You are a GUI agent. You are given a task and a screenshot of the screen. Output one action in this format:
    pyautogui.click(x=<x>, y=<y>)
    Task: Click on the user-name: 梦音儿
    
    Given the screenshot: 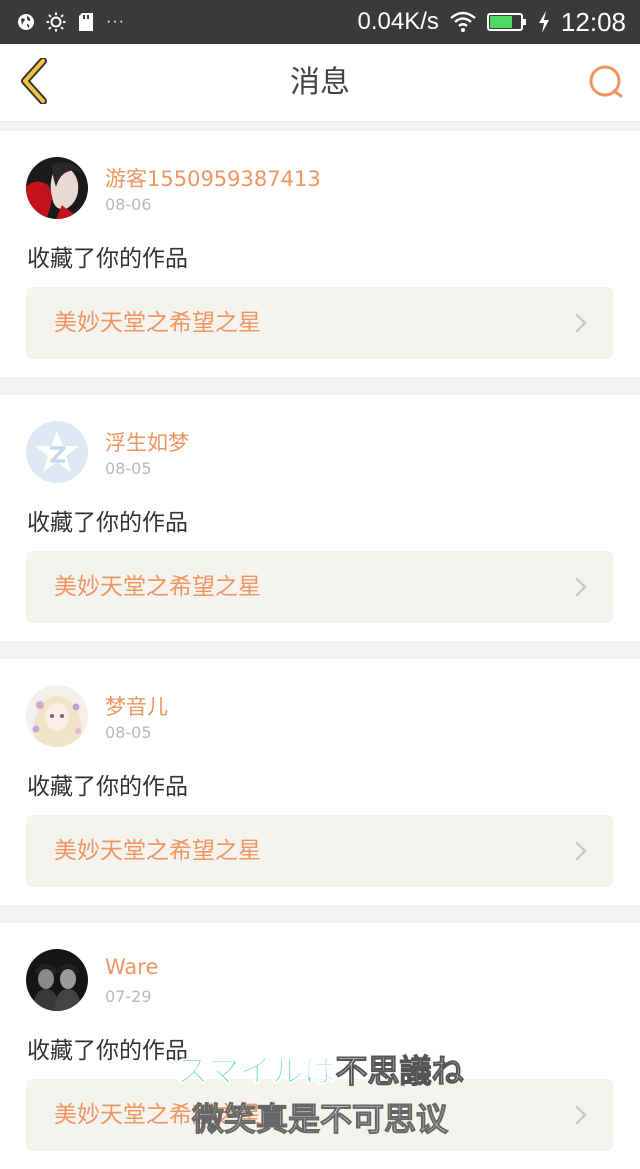 What is the action you would take?
    pyautogui.click(x=136, y=706)
    